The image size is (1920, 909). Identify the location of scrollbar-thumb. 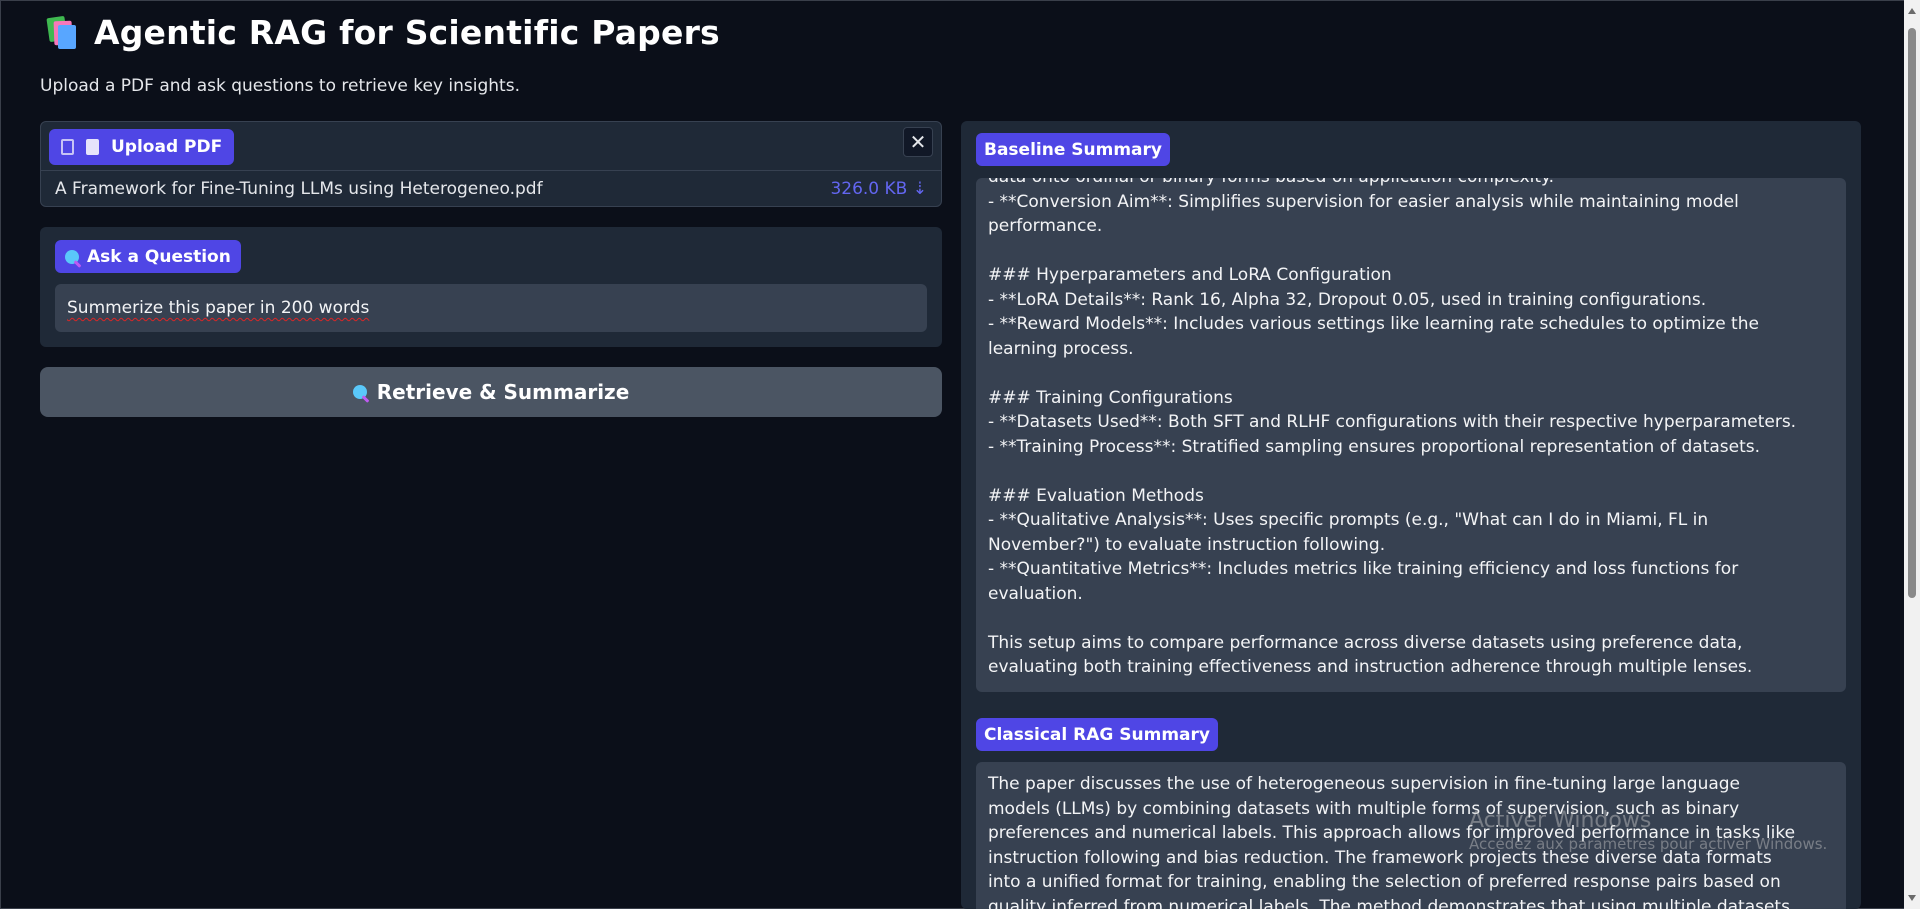
(1912, 313).